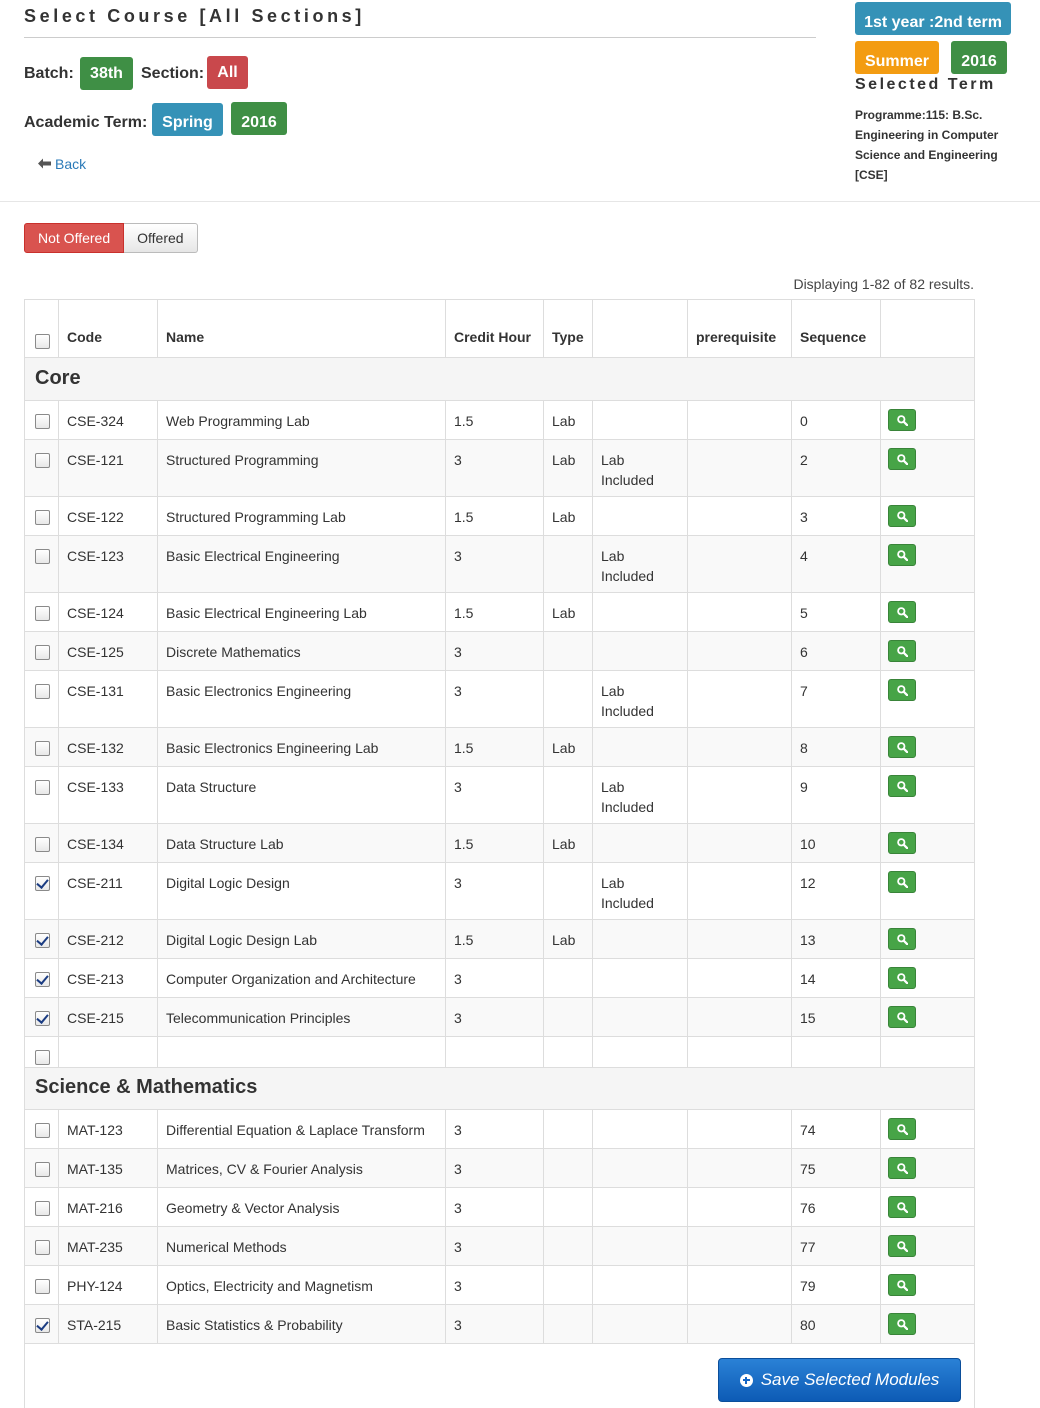 This screenshot has width=1040, height=1408. Describe the element at coordinates (44, 164) in the screenshot. I see `arrow-left-icon` at that location.